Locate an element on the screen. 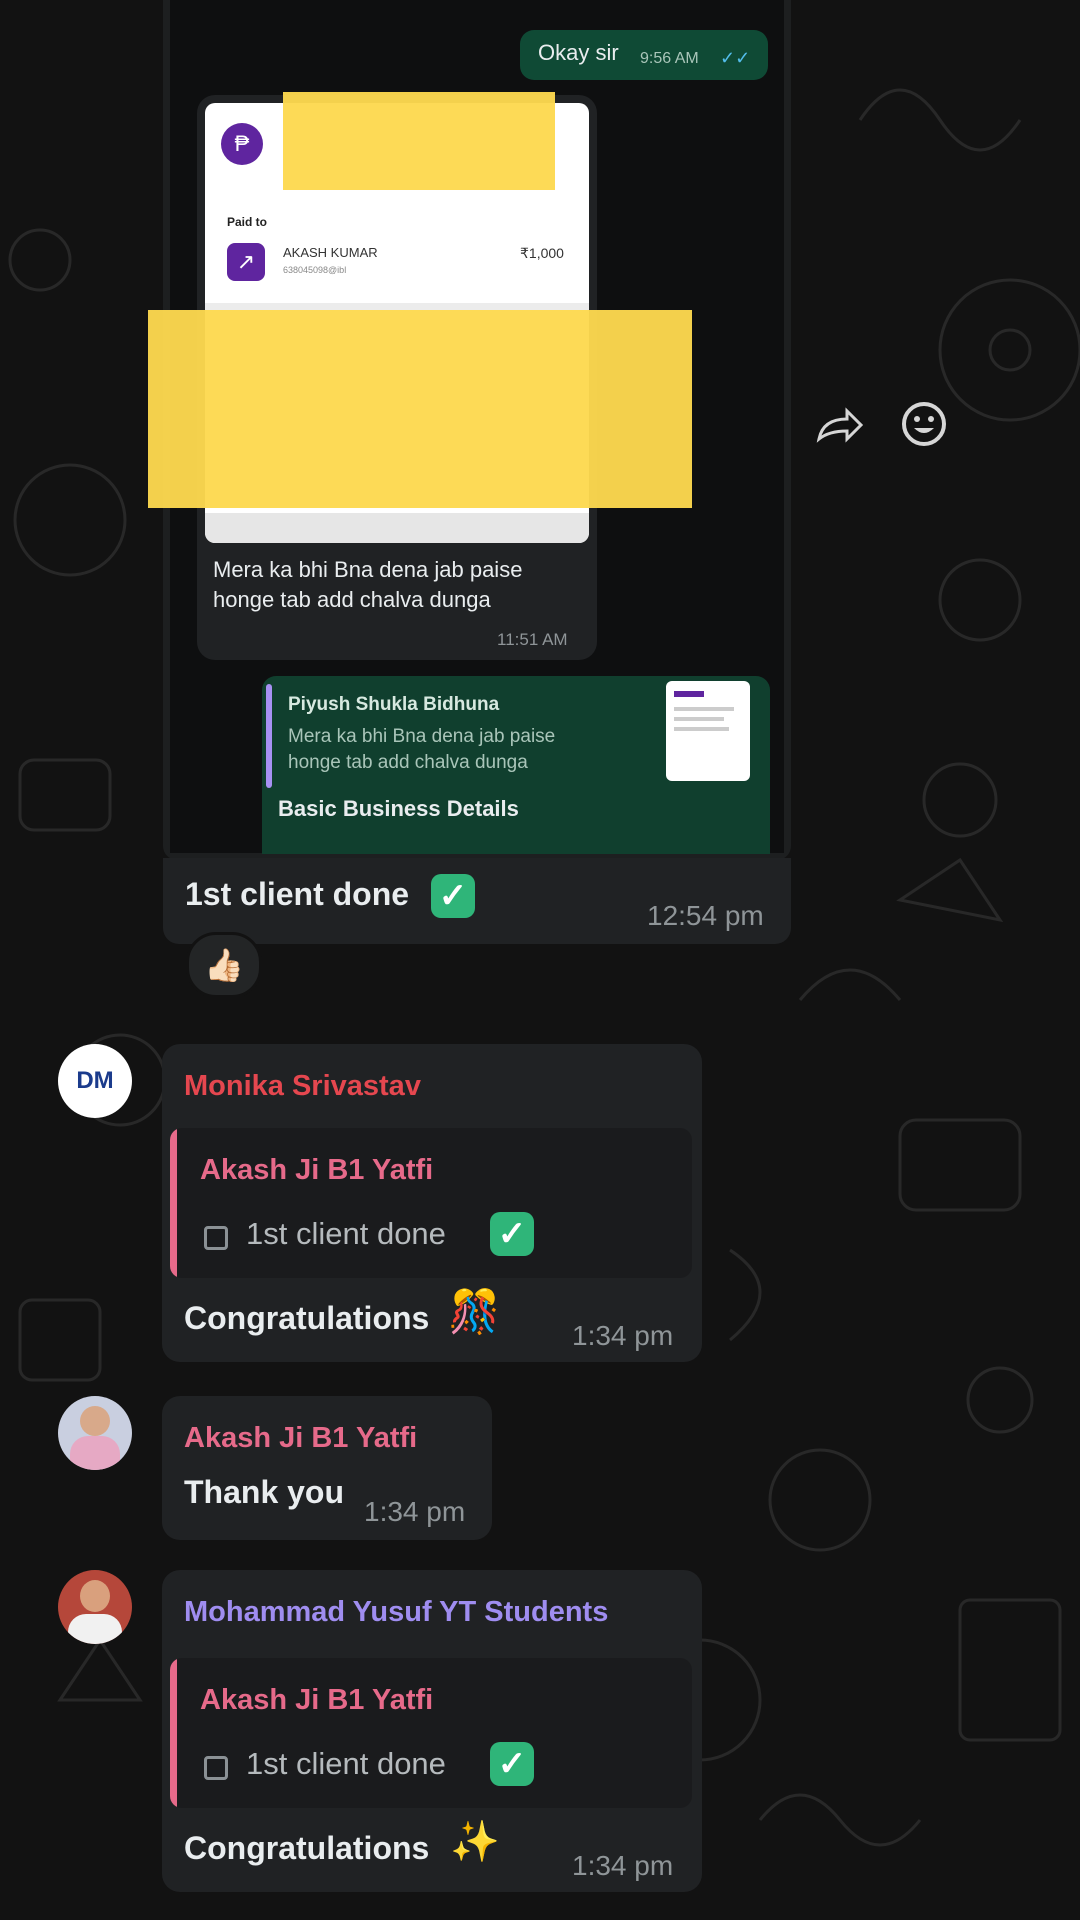 This screenshot has height=1920, width=1080. main-message-time: 12:54 pm is located at coordinates (705, 915).